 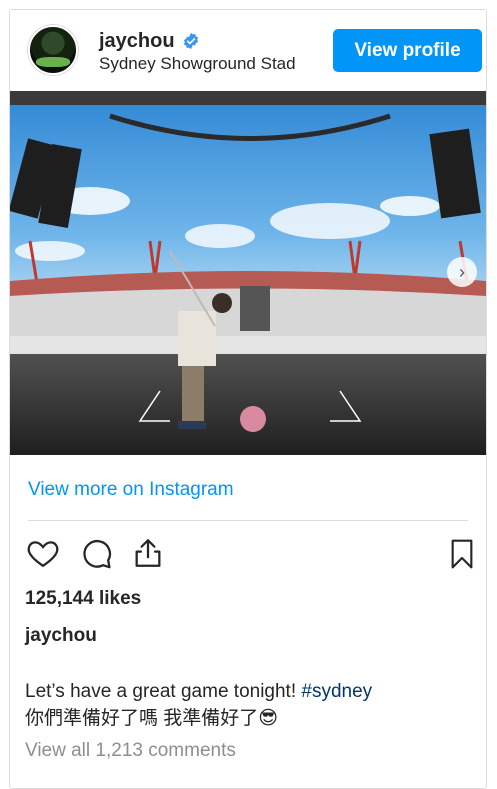 What do you see at coordinates (83, 599) in the screenshot?
I see `likes-count: 125,144 likes` at bounding box center [83, 599].